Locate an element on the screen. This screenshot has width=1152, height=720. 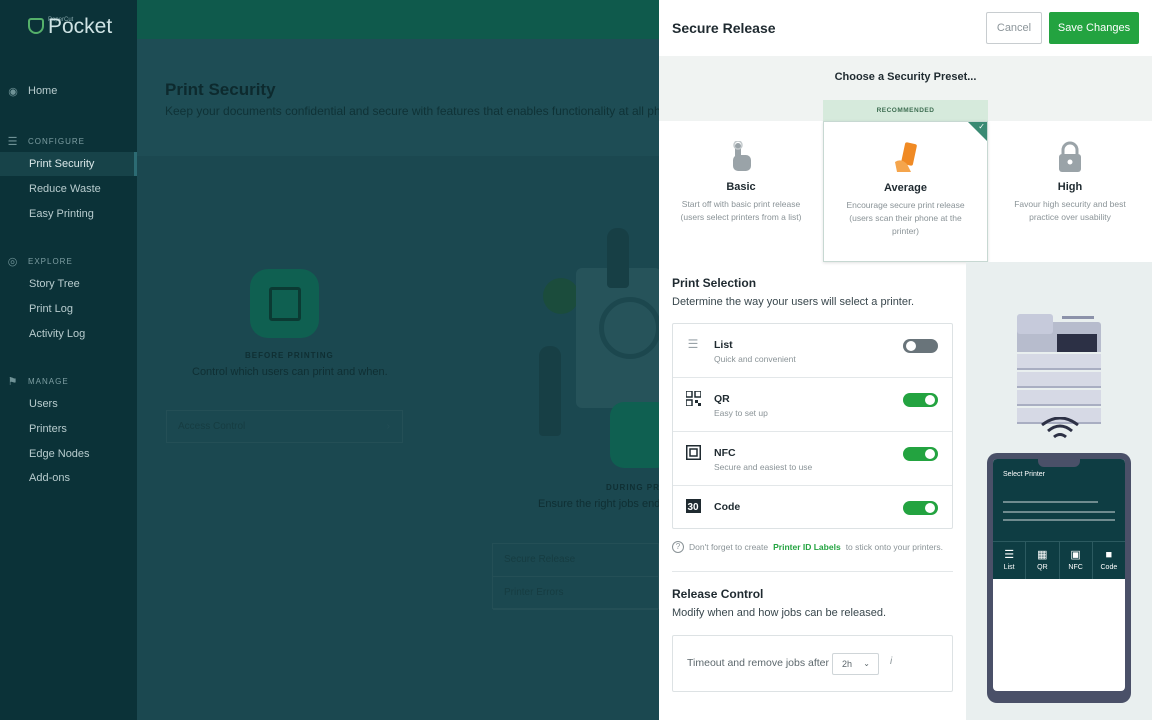
timeout-setting: Timeout and remove jobs after 2h ⌄ i is located at coordinates (812, 663).